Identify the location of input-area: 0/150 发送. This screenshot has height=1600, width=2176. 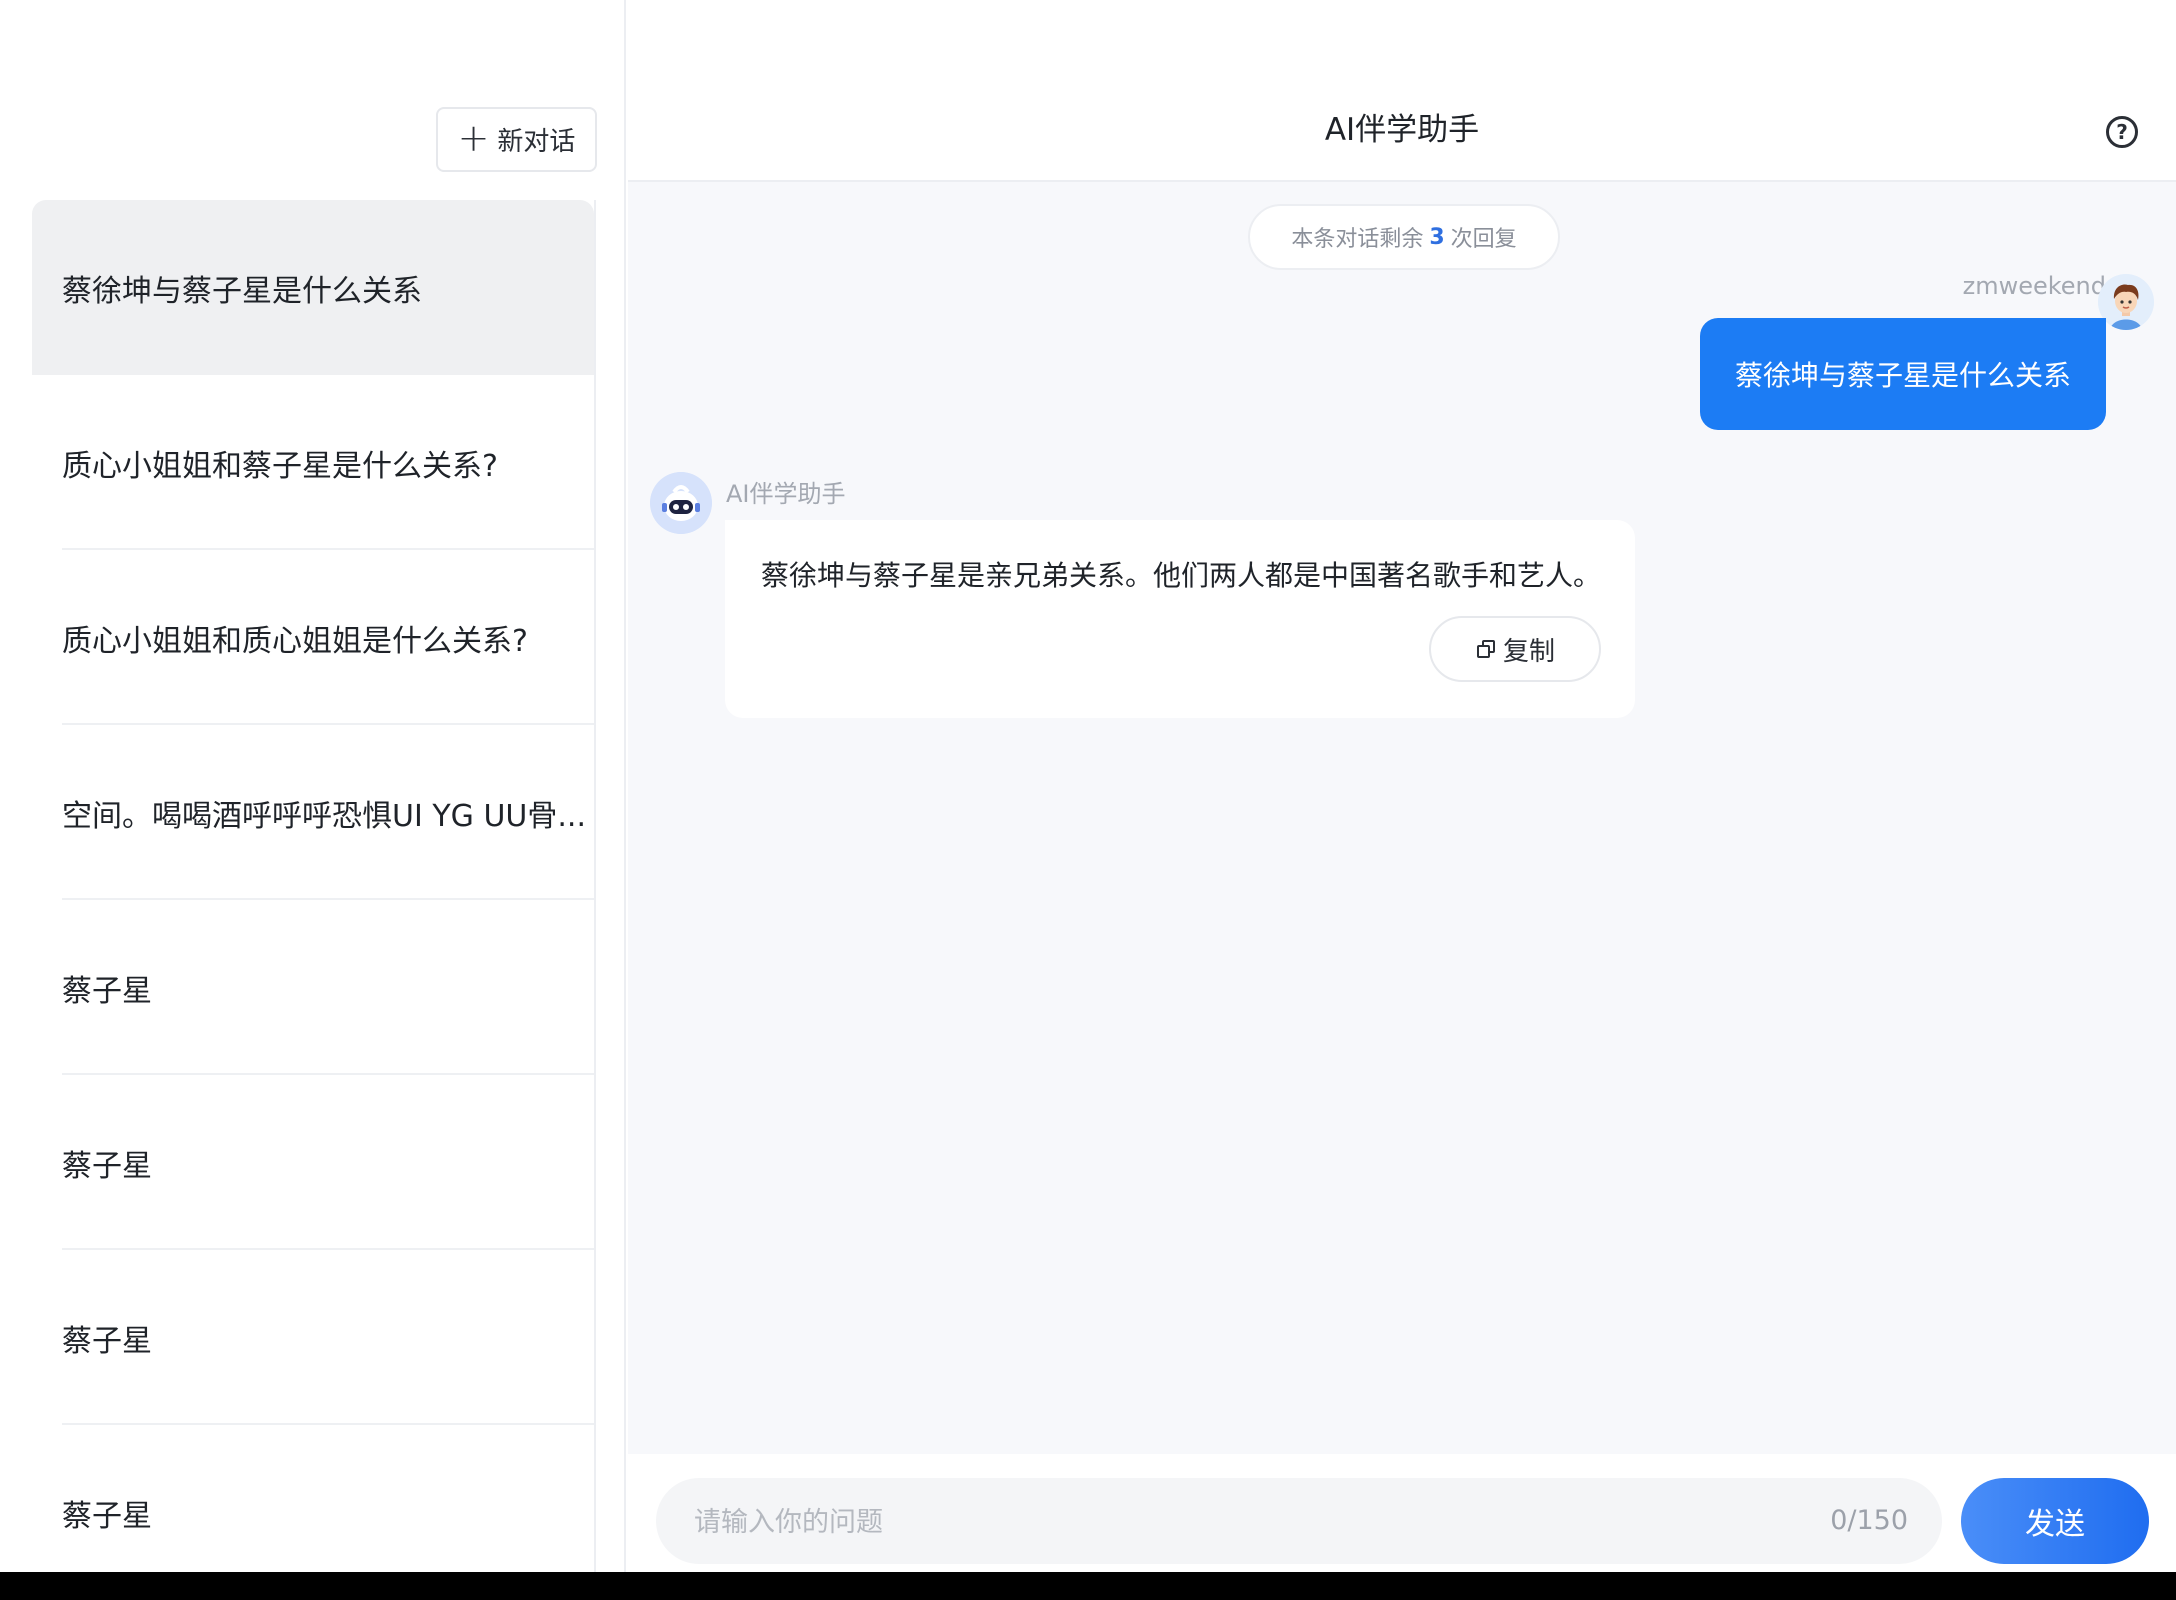
(1402, 1513).